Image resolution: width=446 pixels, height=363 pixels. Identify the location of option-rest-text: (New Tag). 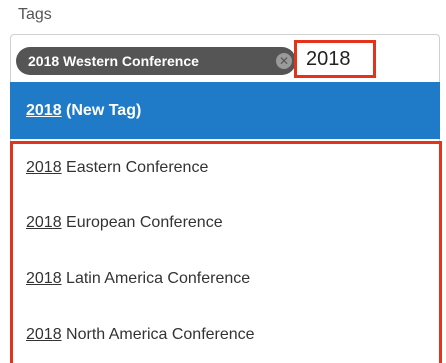
(101, 110).